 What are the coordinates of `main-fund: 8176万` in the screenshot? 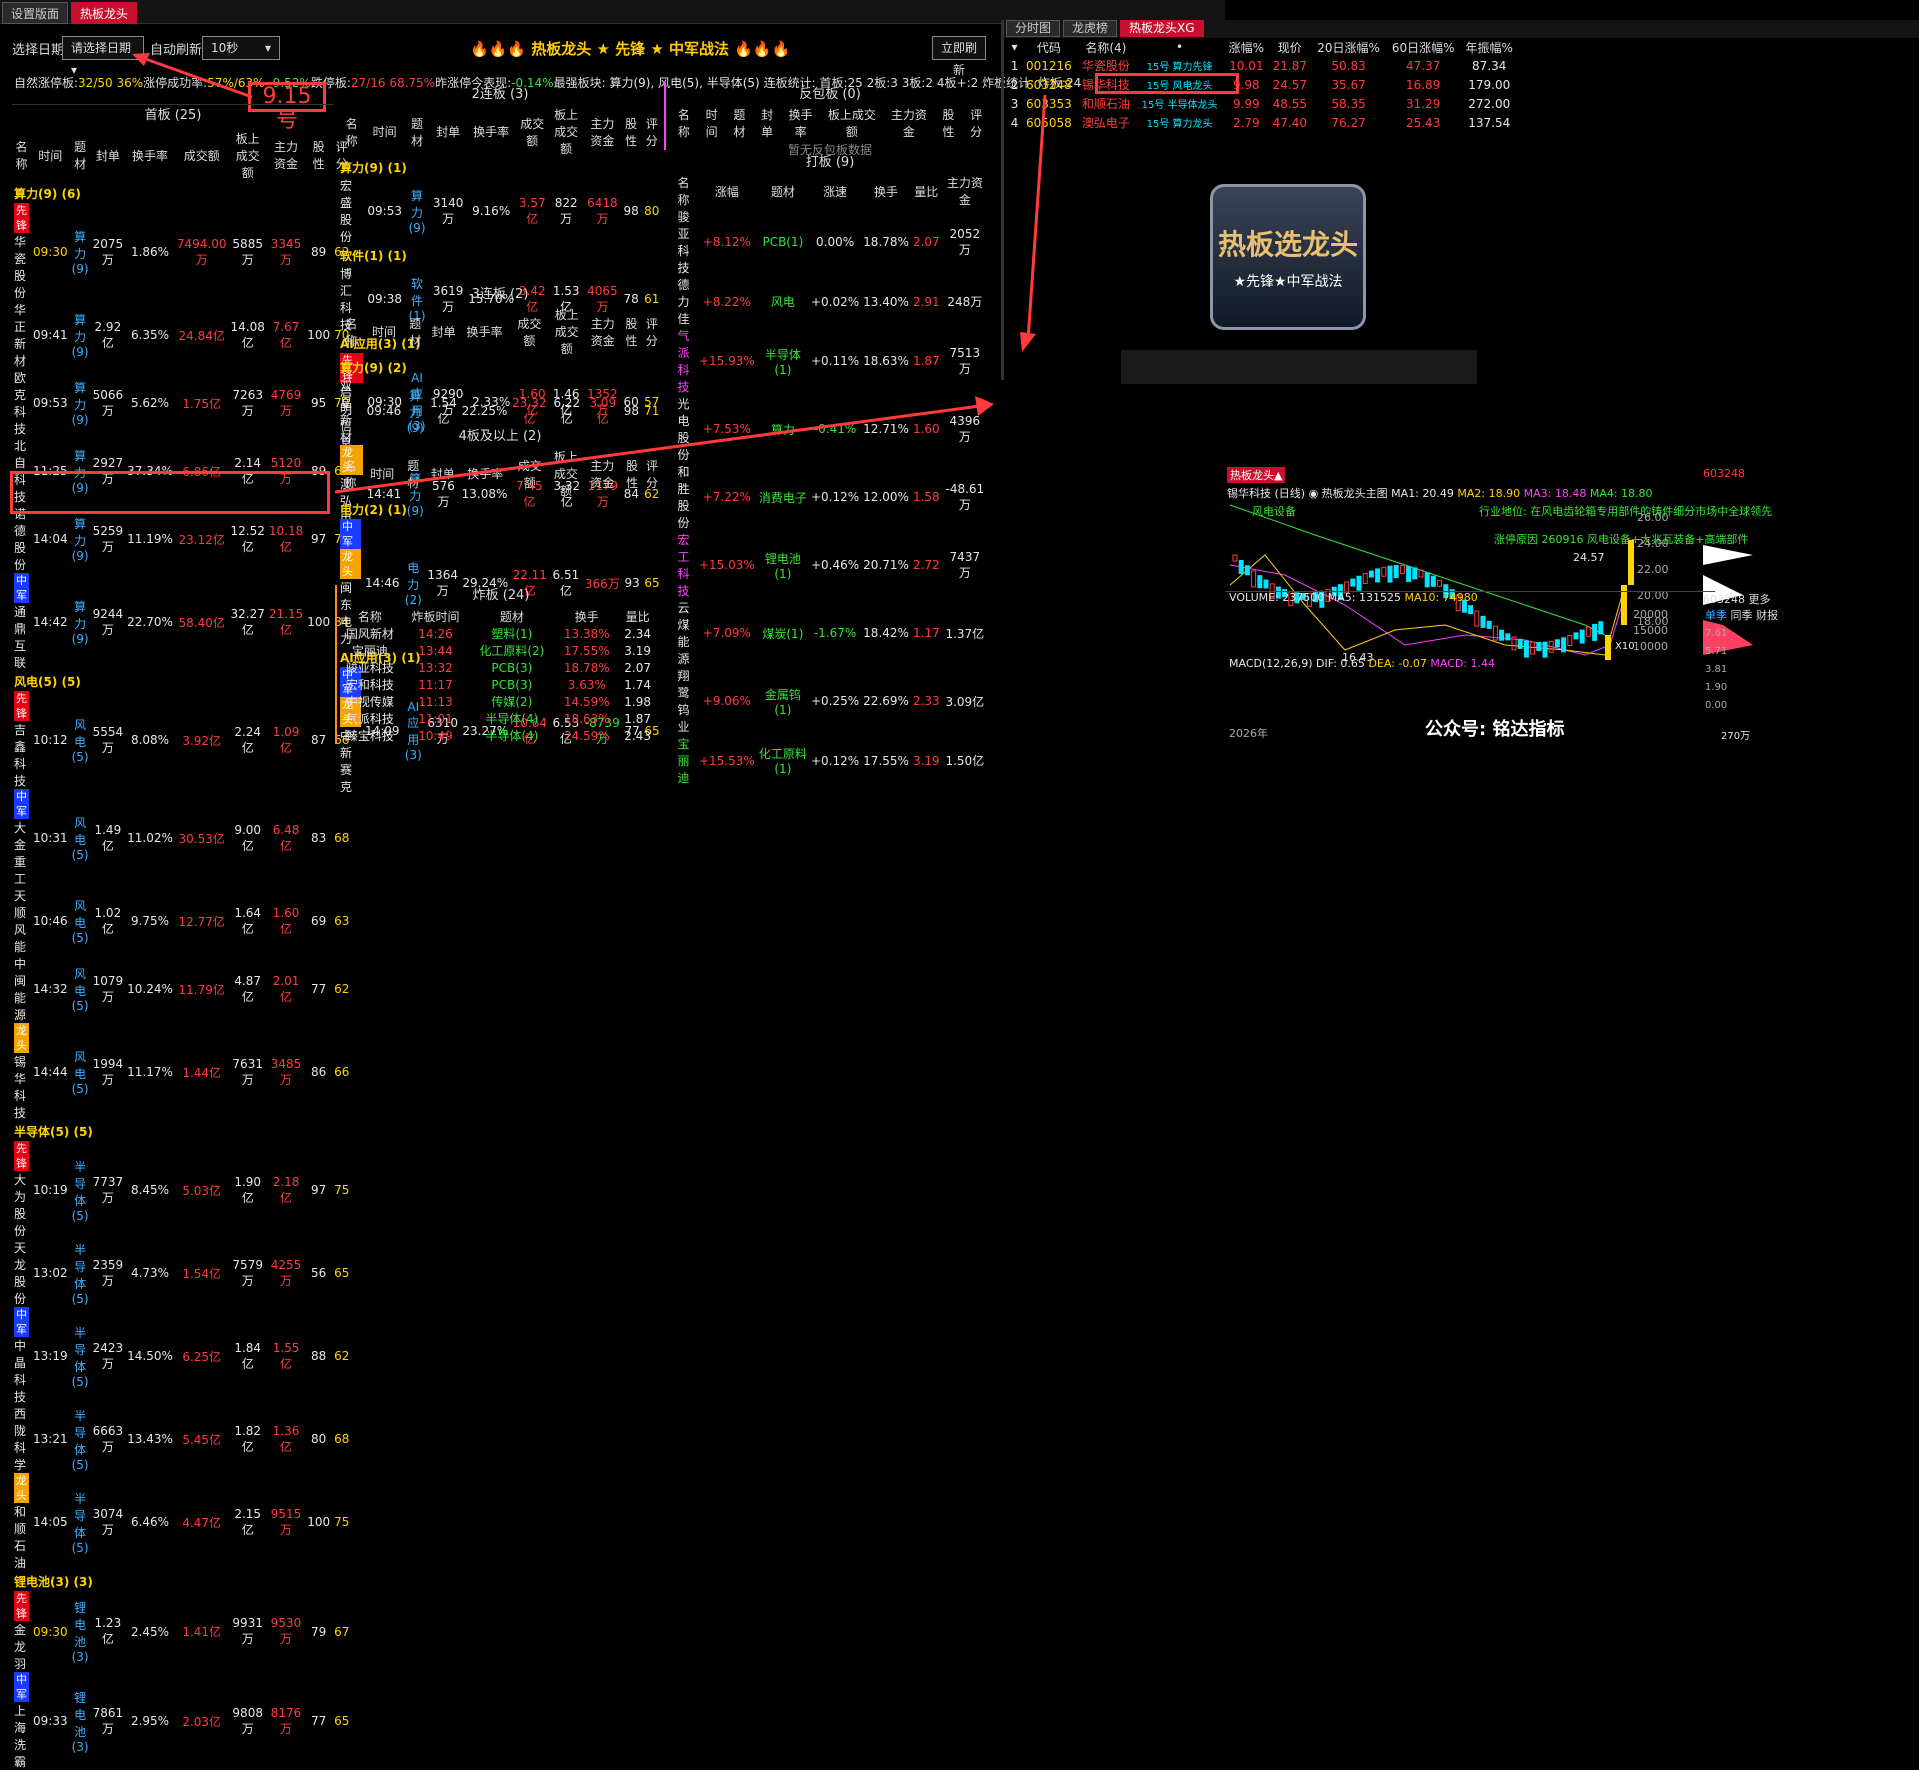 It's located at (286, 1720).